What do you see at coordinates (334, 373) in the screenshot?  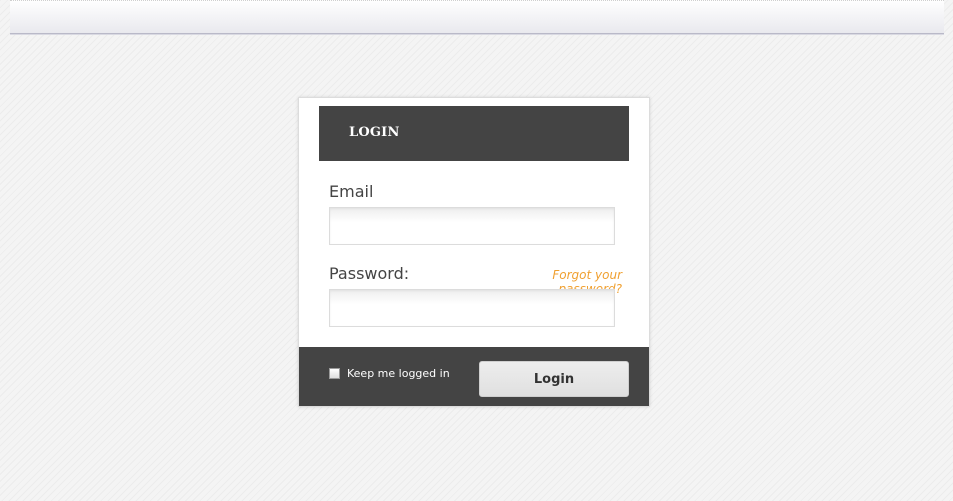 I see `remember-checkbox` at bounding box center [334, 373].